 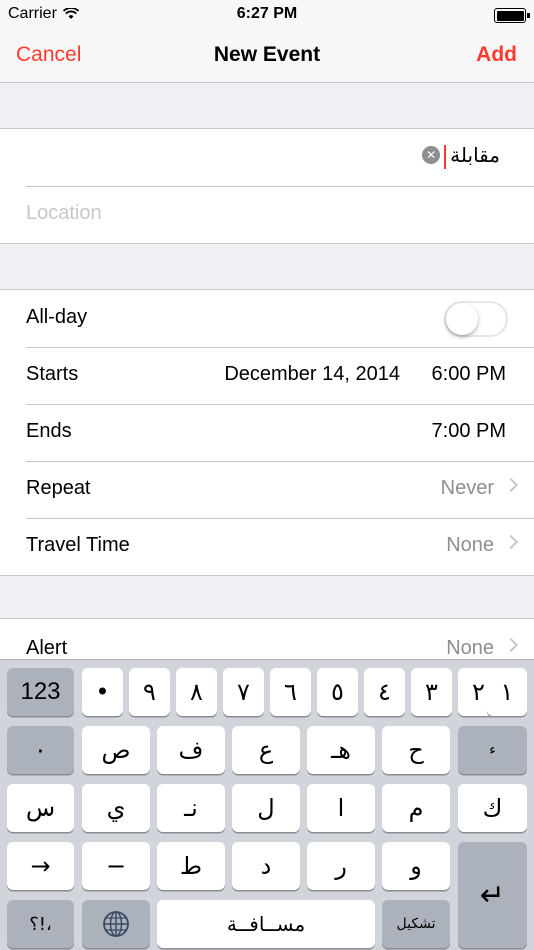 I want to click on key-letter: ي, so click(x=116, y=808).